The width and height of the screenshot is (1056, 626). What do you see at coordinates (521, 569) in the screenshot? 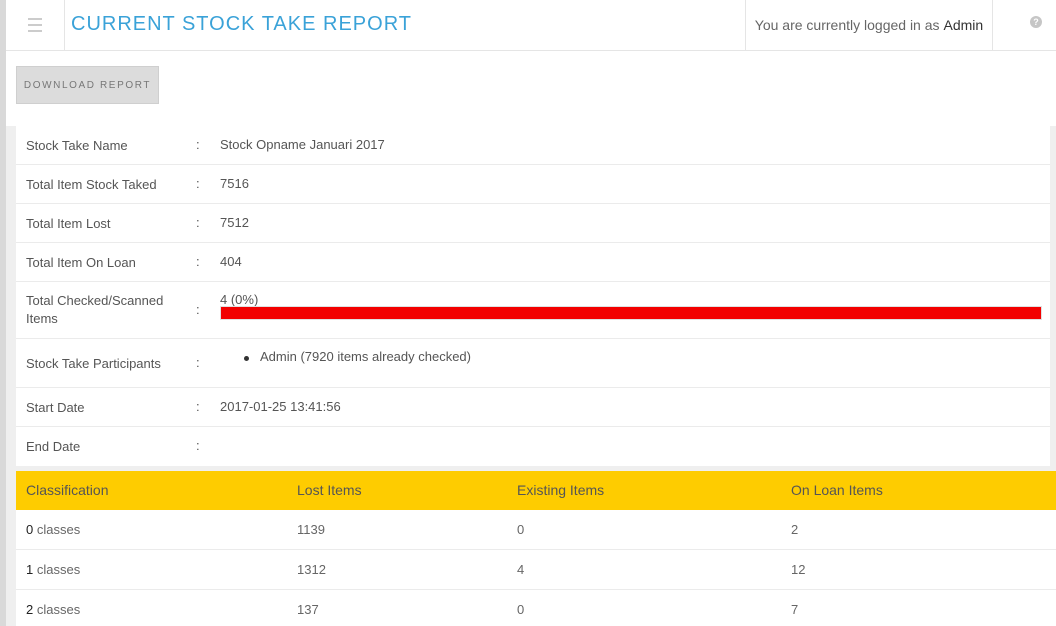
I see `existing-cell: 4` at bounding box center [521, 569].